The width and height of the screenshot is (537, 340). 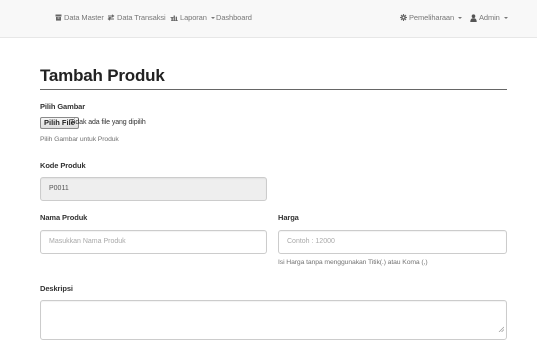 What do you see at coordinates (403, 17) in the screenshot?
I see `gear-icon` at bounding box center [403, 17].